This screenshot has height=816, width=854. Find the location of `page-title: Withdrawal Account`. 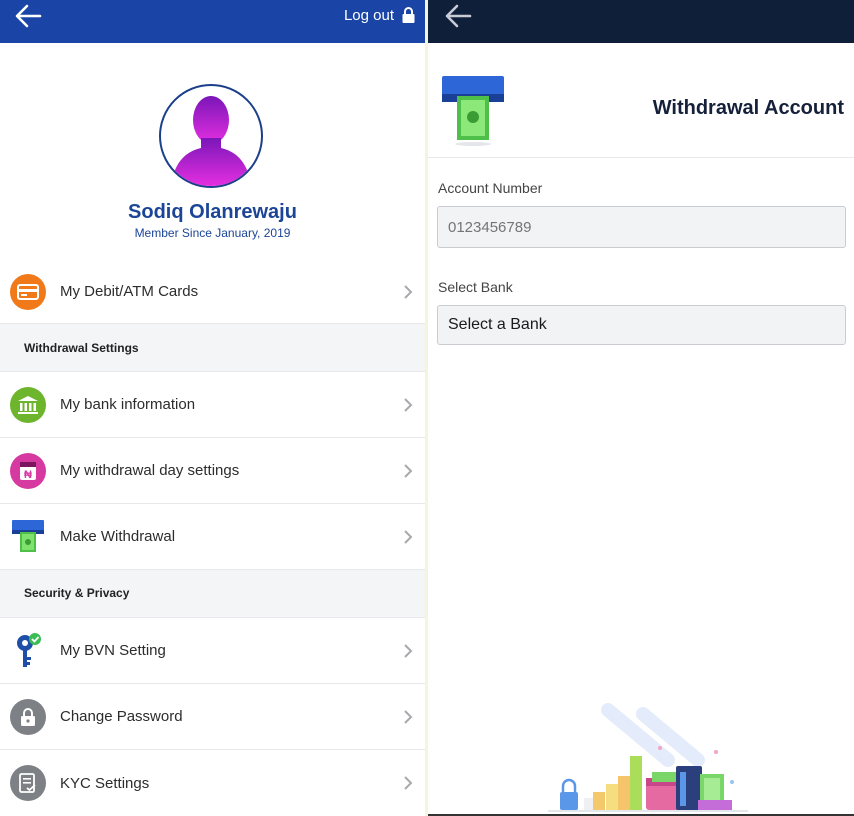

page-title: Withdrawal Account is located at coordinates (748, 108).